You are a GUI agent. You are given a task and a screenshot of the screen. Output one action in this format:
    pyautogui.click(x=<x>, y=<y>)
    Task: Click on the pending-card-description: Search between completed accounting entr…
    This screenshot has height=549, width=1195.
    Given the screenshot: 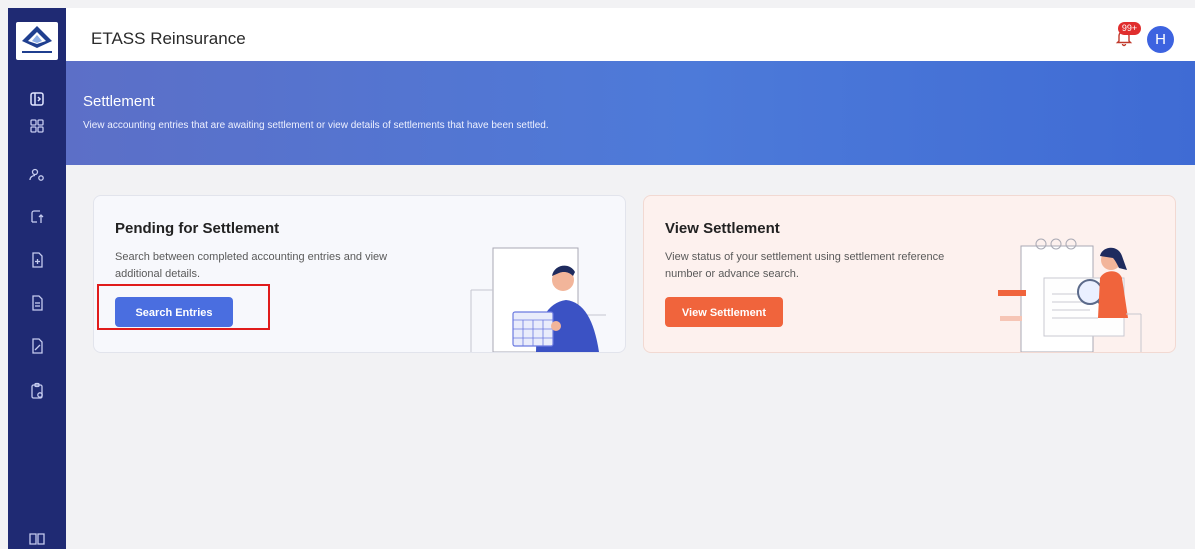 What is the action you would take?
    pyautogui.click(x=251, y=265)
    